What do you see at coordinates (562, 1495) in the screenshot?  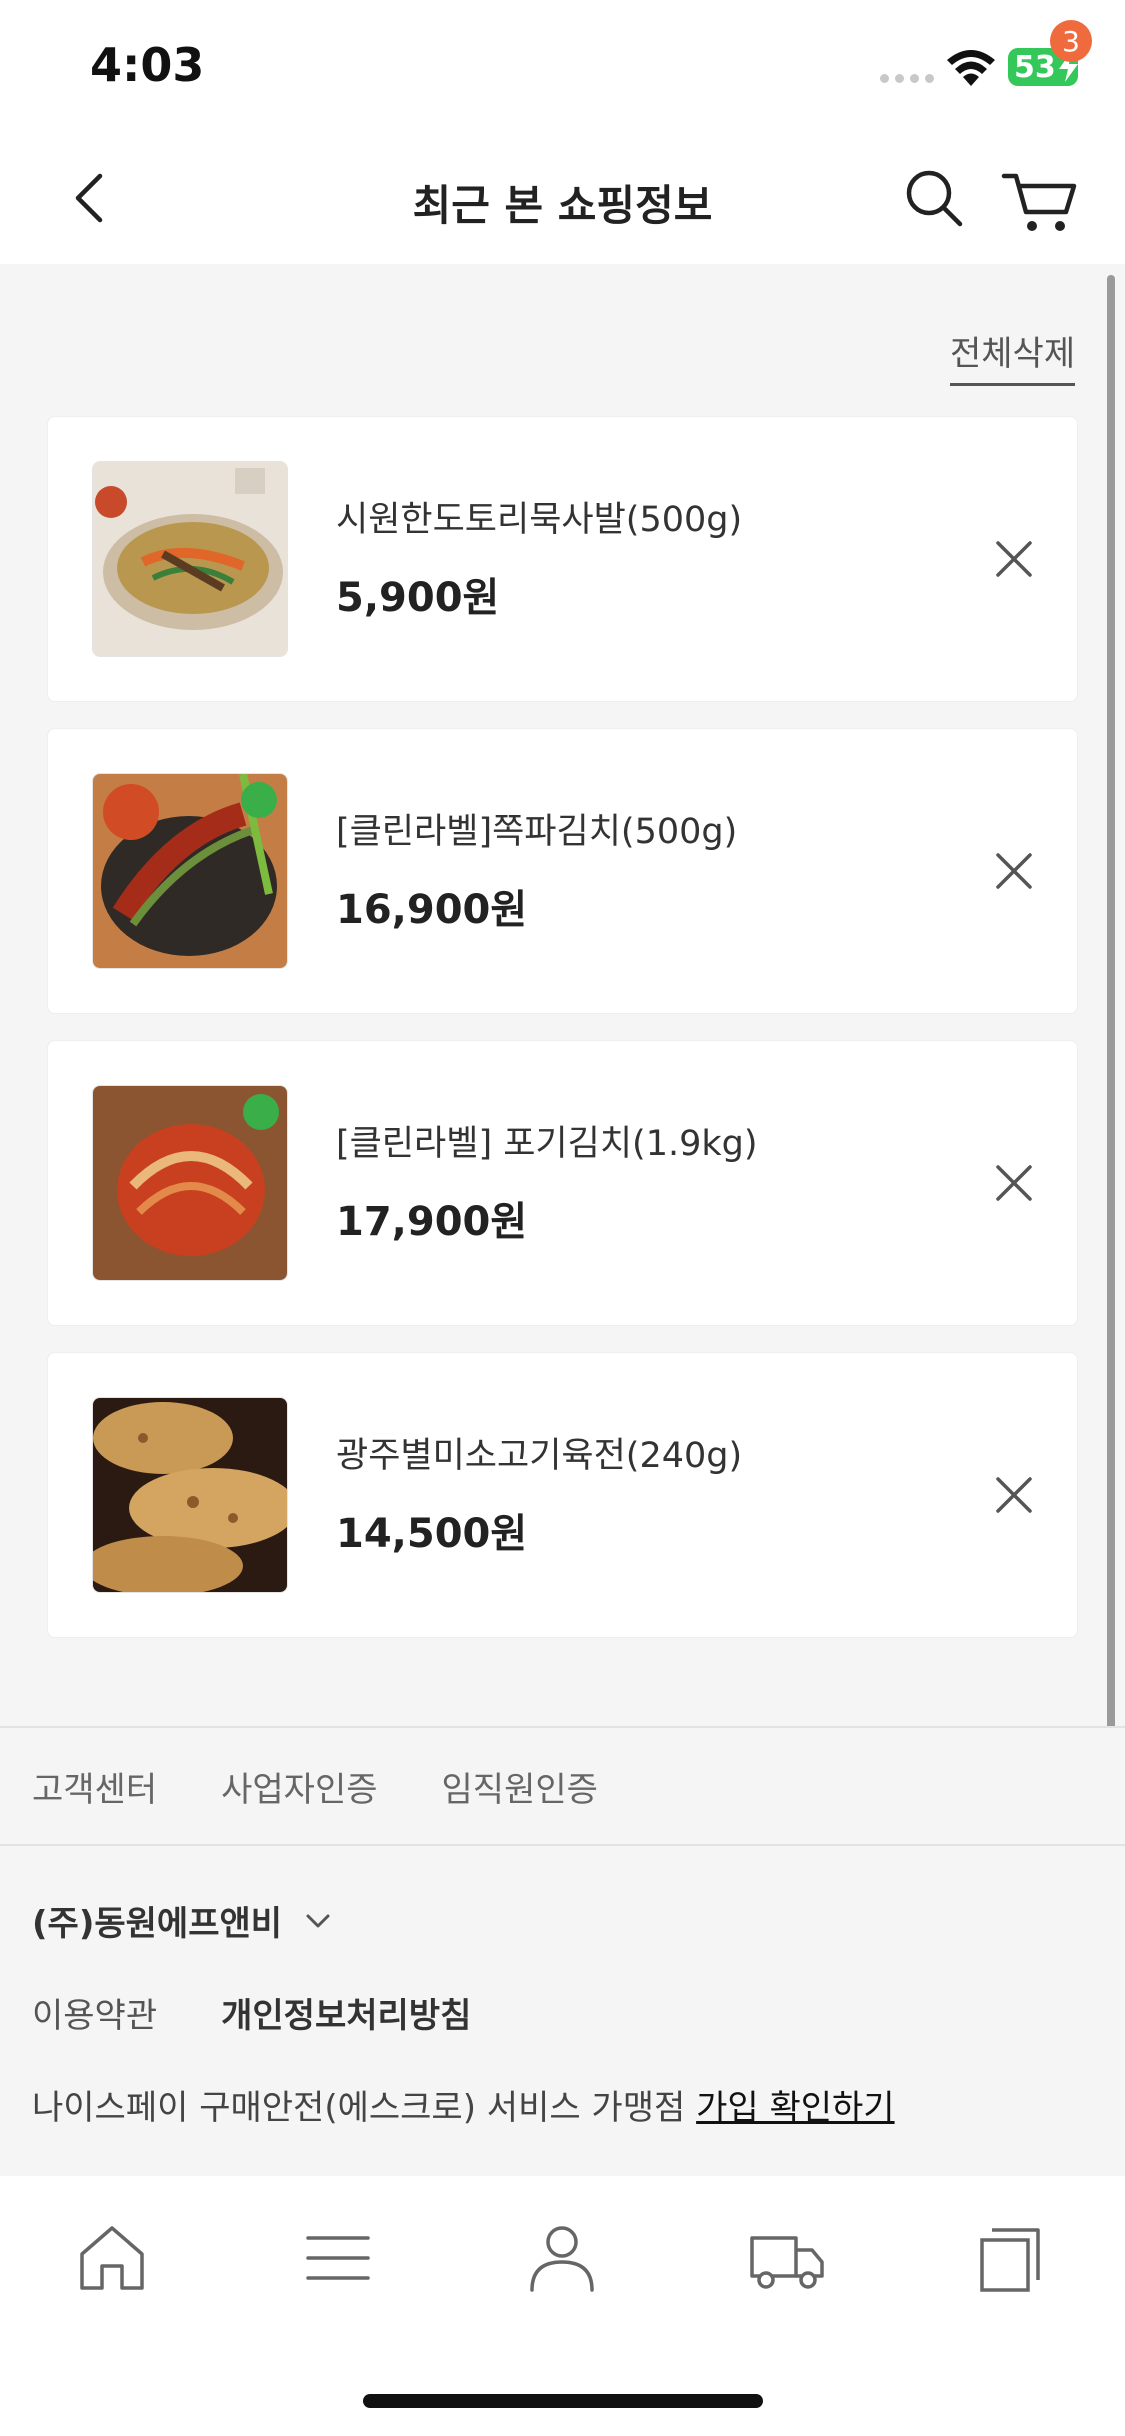 I see `recent-item-card: 광주별미소고기육전(240g) 14,500원` at bounding box center [562, 1495].